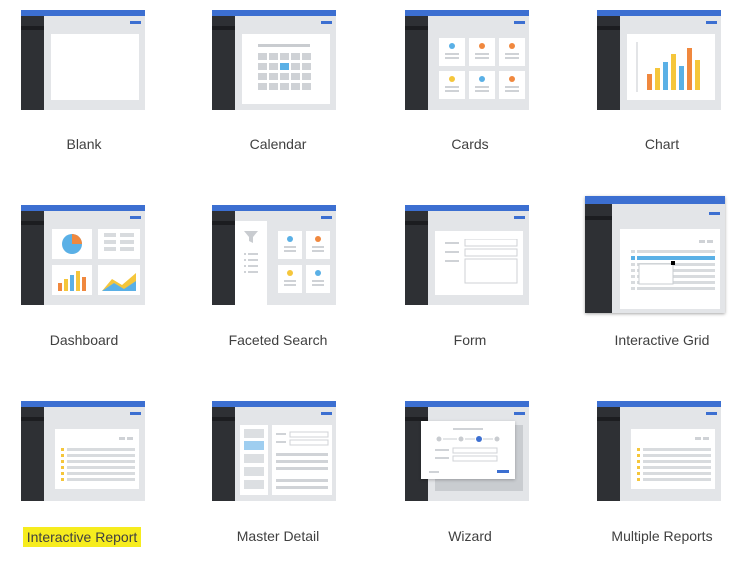 The width and height of the screenshot is (739, 572). I want to click on template-faceted-search: Faceted Search, so click(278, 286).